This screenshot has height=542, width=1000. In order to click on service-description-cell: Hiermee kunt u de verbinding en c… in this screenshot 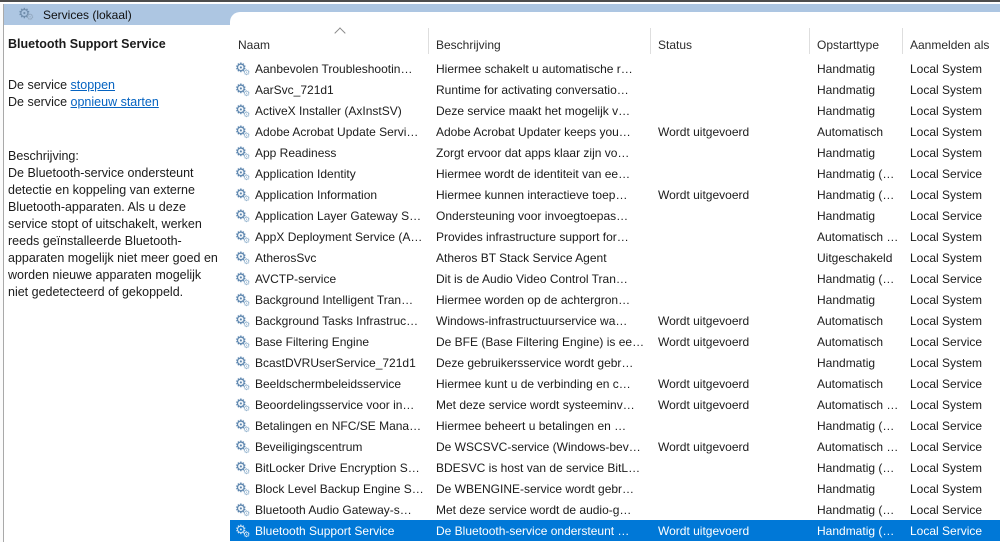, I will do `click(533, 383)`.